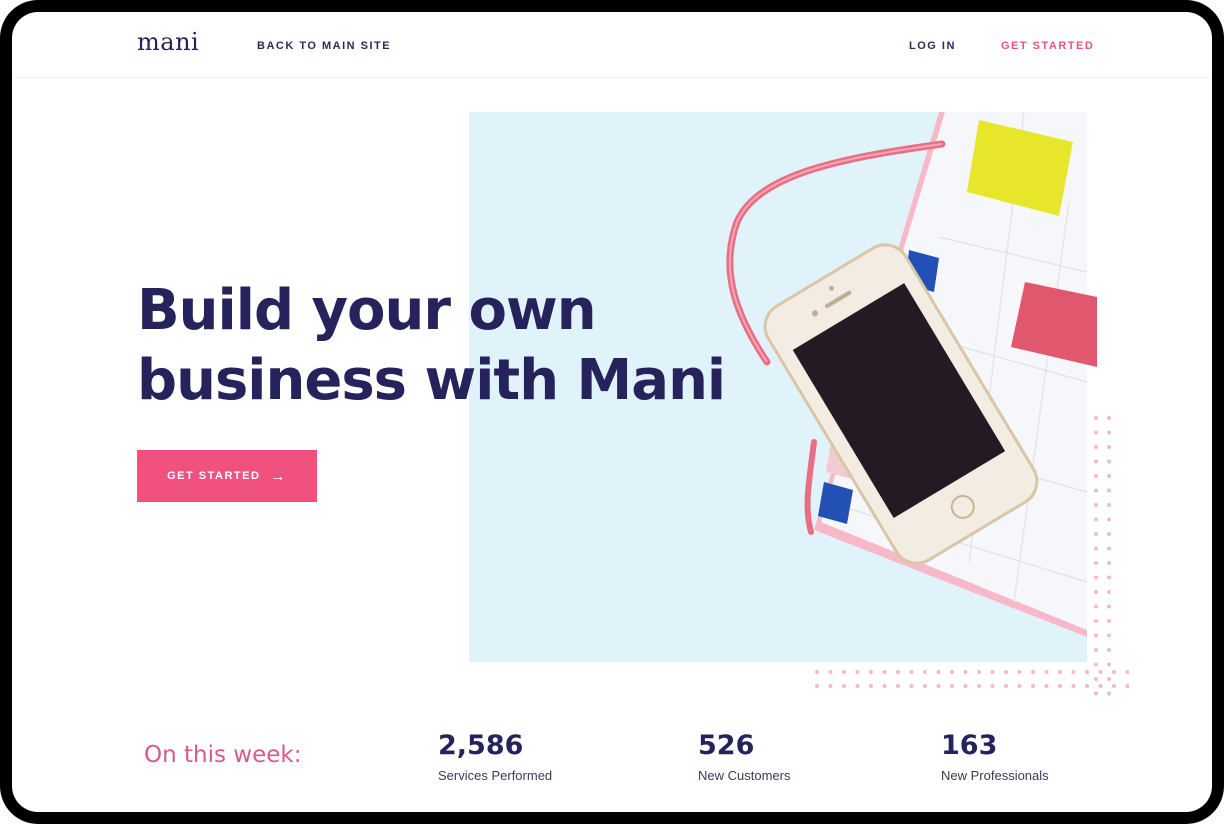 This screenshot has width=1224, height=824. Describe the element at coordinates (995, 775) in the screenshot. I see `stat-label: New Professionals` at that location.